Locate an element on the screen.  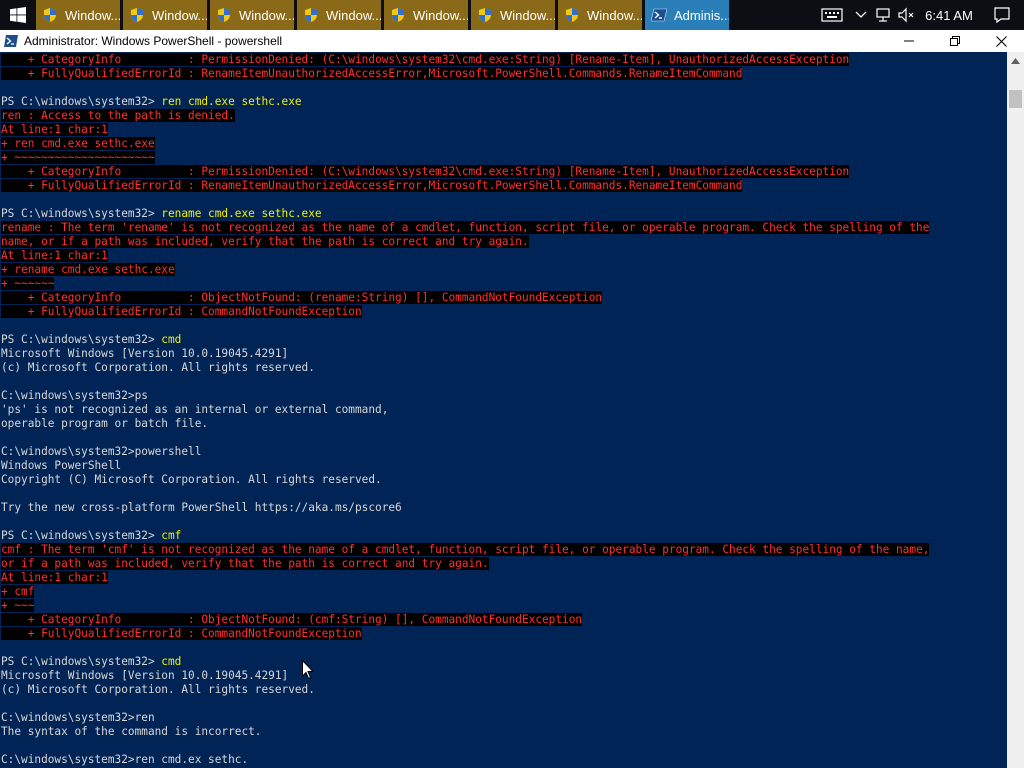
error-text: + ~~~~~~ is located at coordinates (28, 283).